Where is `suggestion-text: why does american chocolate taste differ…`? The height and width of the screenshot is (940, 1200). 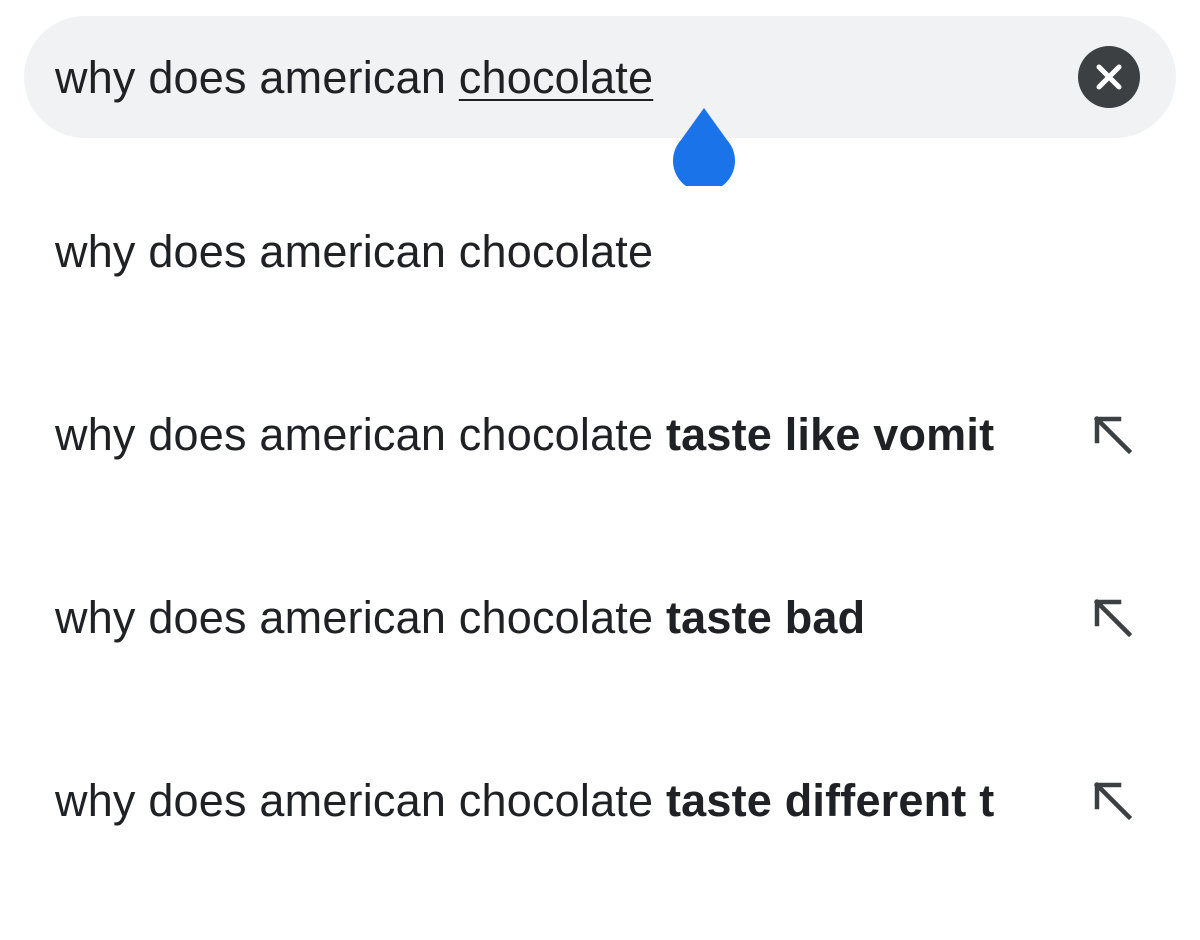
suggestion-text: why does american chocolate taste differ… is located at coordinates (555, 801).